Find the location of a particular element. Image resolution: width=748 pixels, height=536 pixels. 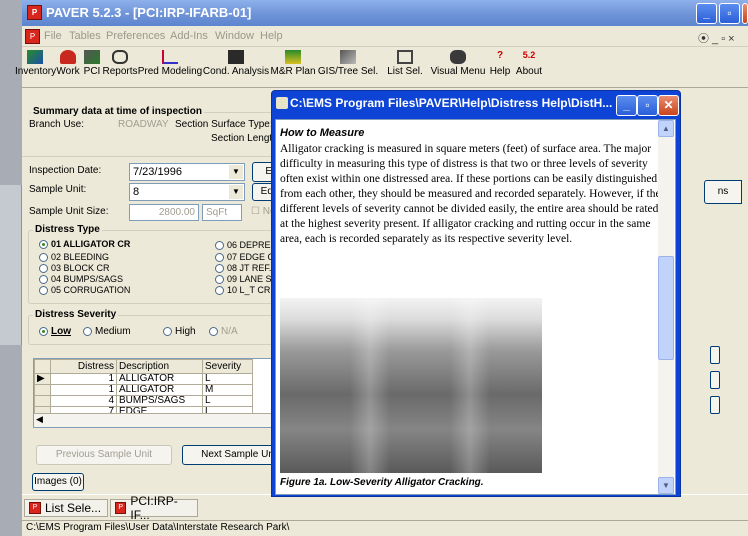

table-row: 4 BUMPS/SAGS L is located at coordinates (143, 401).